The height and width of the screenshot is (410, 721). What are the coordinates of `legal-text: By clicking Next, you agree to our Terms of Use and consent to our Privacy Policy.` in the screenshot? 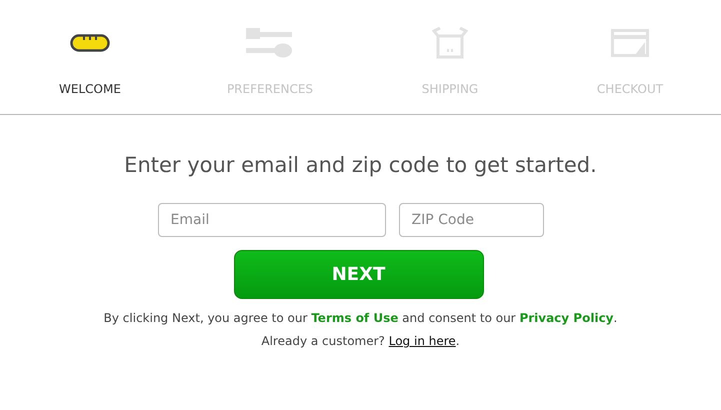 It's located at (360, 318).